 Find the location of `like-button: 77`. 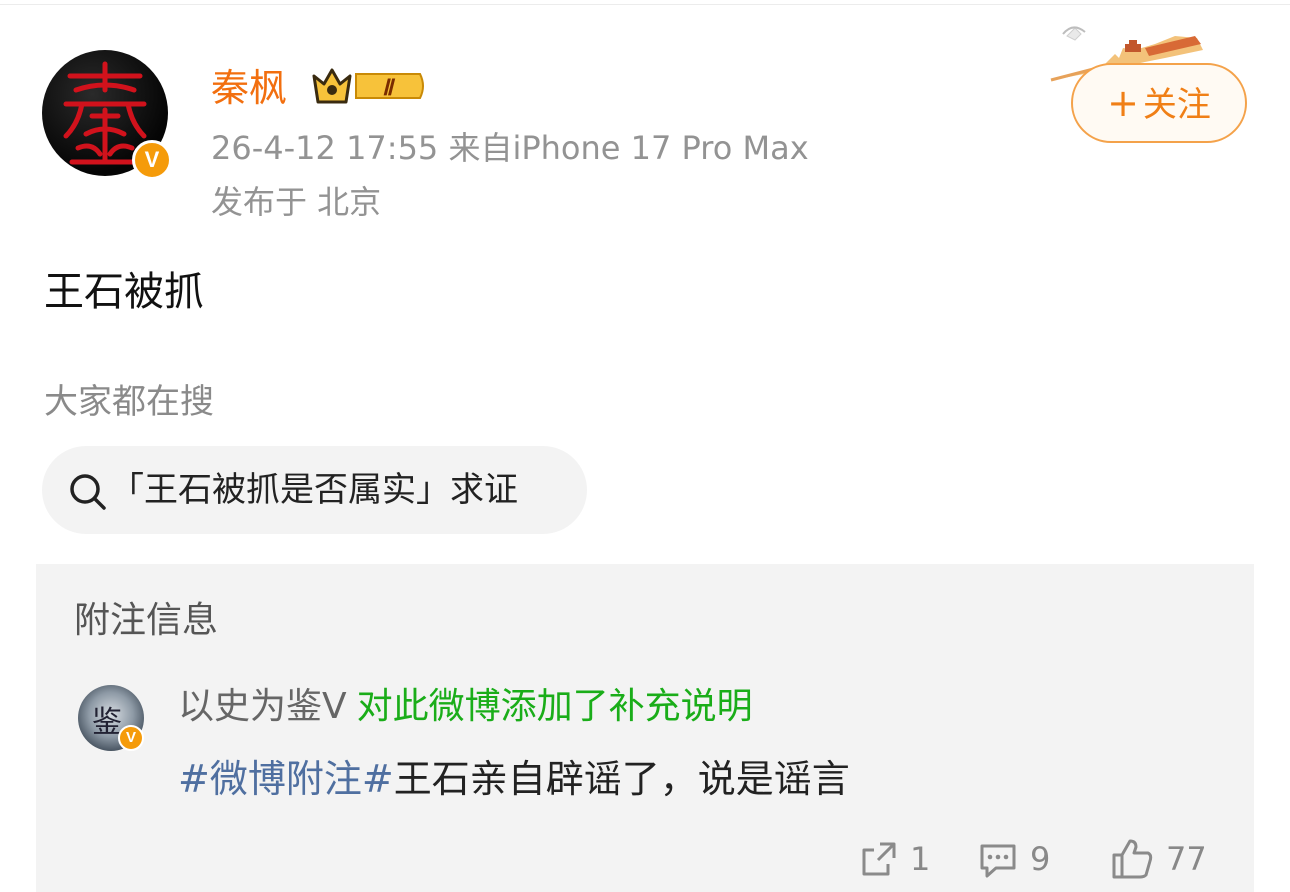

like-button: 77 is located at coordinates (1158, 859).